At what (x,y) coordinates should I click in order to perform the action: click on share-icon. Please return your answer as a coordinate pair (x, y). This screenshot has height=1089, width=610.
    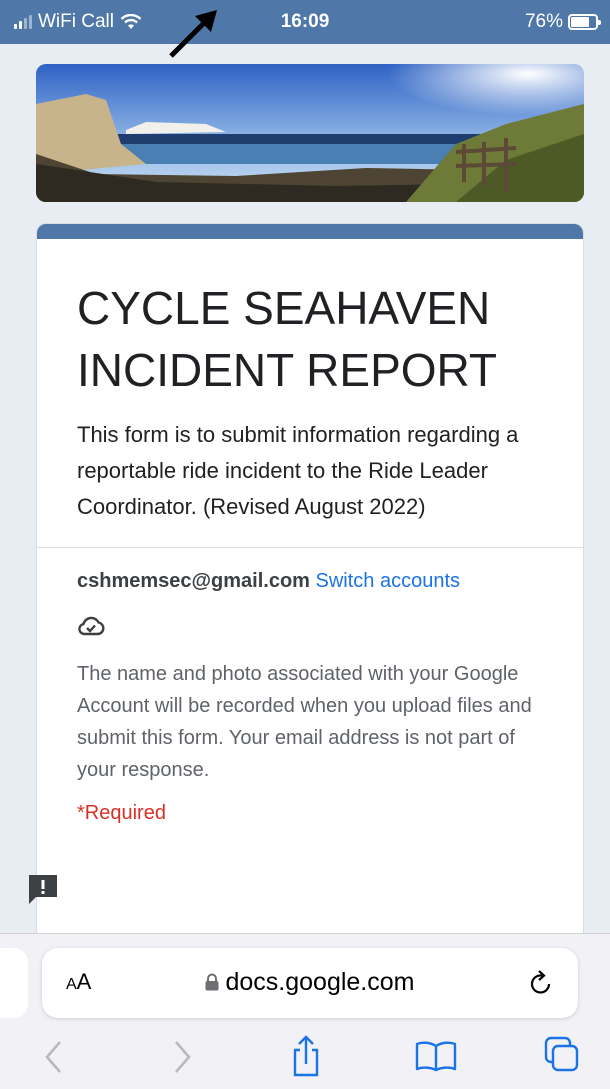
    Looking at the image, I should click on (306, 1056).